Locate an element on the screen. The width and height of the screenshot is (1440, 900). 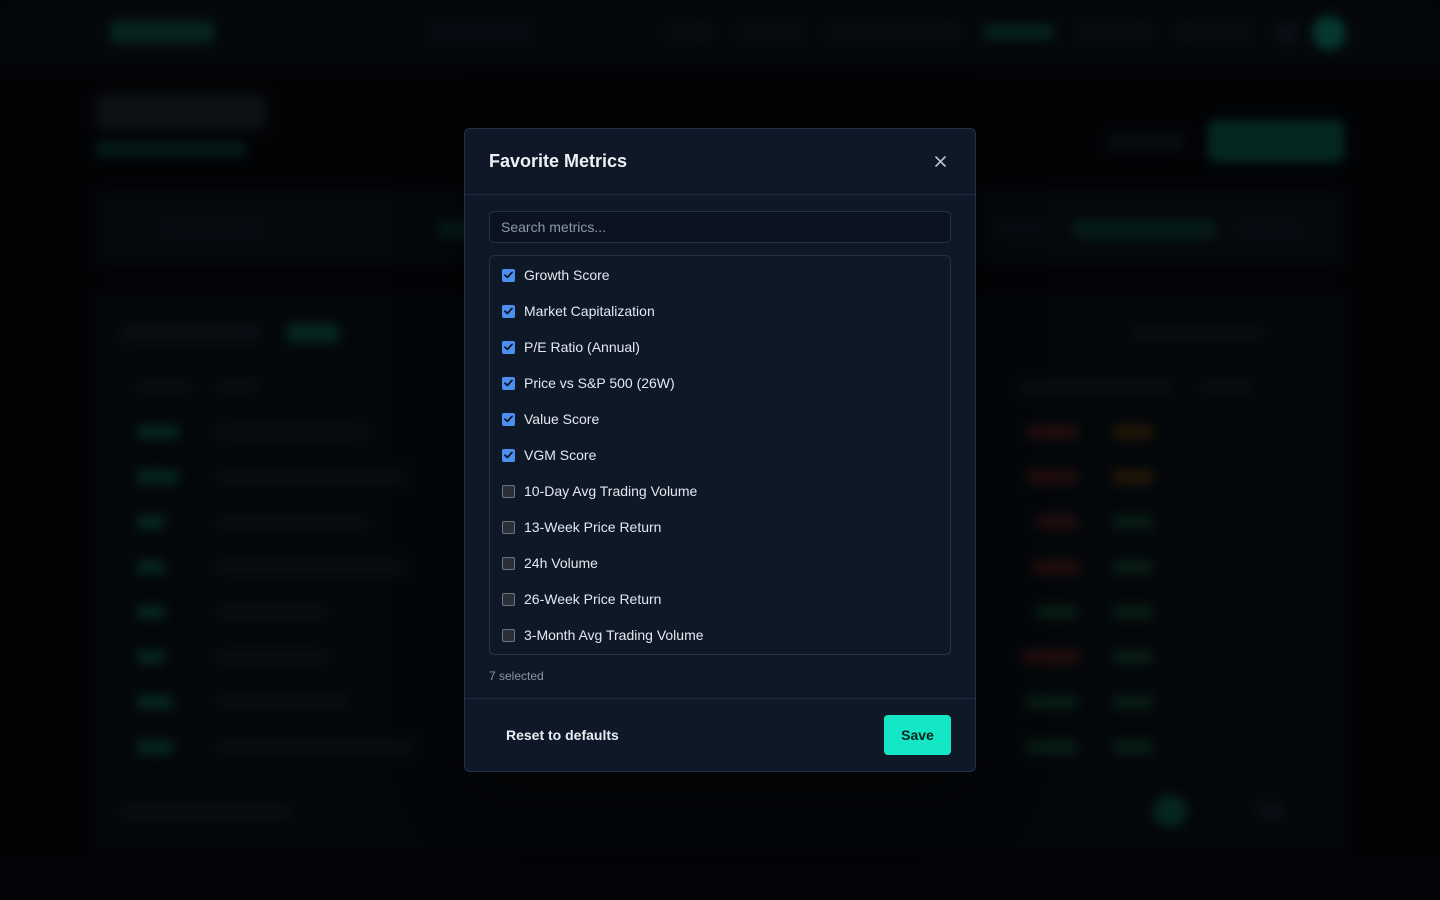
modal-footer: Reset to defaults Save is located at coordinates (720, 734).